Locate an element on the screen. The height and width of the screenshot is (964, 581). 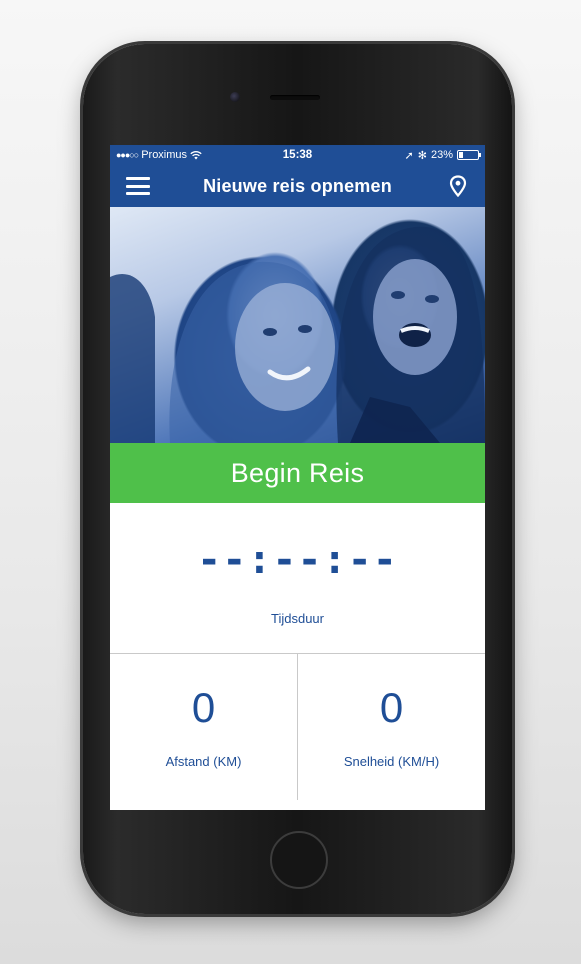
status-bar: ●●●○○ Proximus 15:38 ➚ ✻ 23% is located at coordinates (297, 155).